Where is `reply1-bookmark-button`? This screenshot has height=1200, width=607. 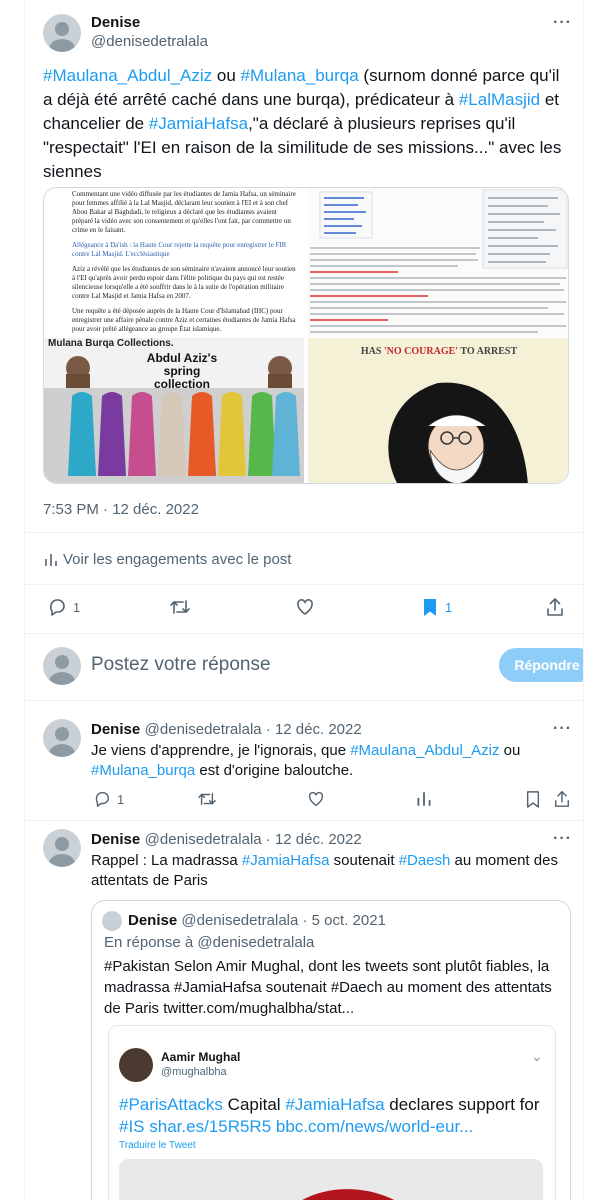
reply1-bookmark-button is located at coordinates (533, 799).